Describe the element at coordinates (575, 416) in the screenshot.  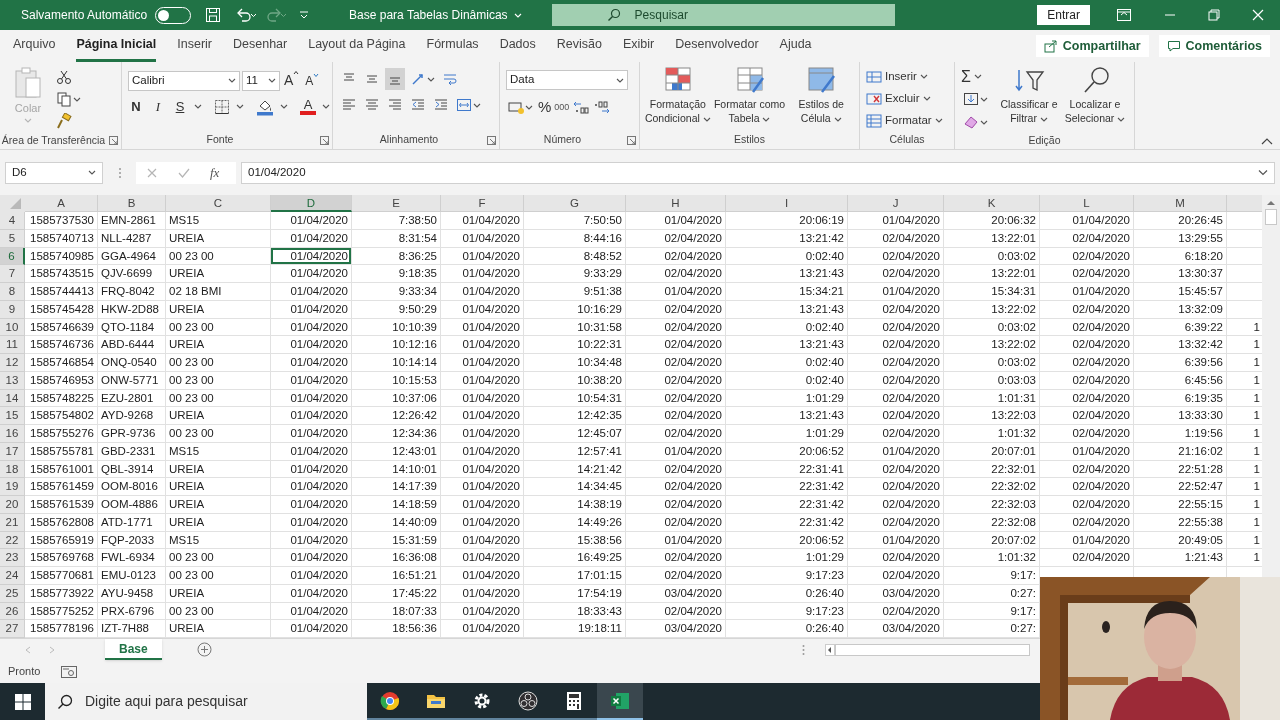
I see `table-cell: 12:42:35` at that location.